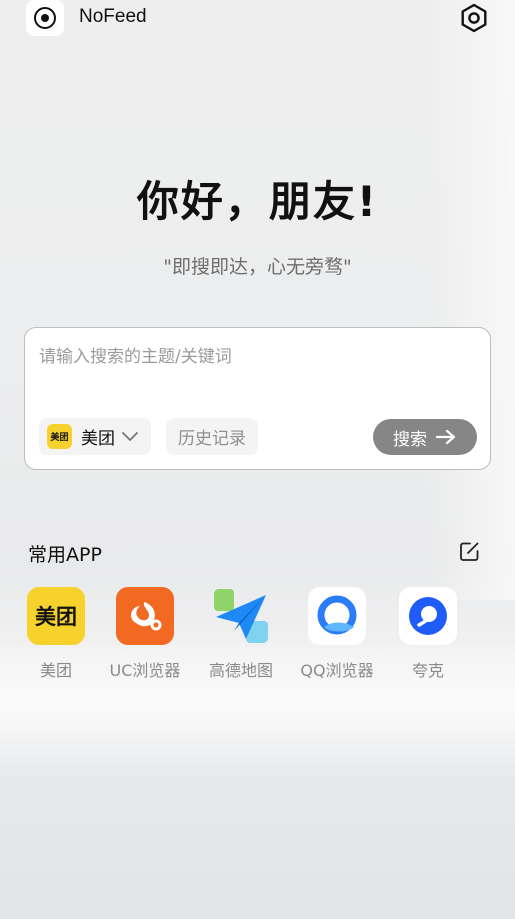 This screenshot has height=919, width=515. What do you see at coordinates (427, 670) in the screenshot?
I see `app-label: 夸克` at bounding box center [427, 670].